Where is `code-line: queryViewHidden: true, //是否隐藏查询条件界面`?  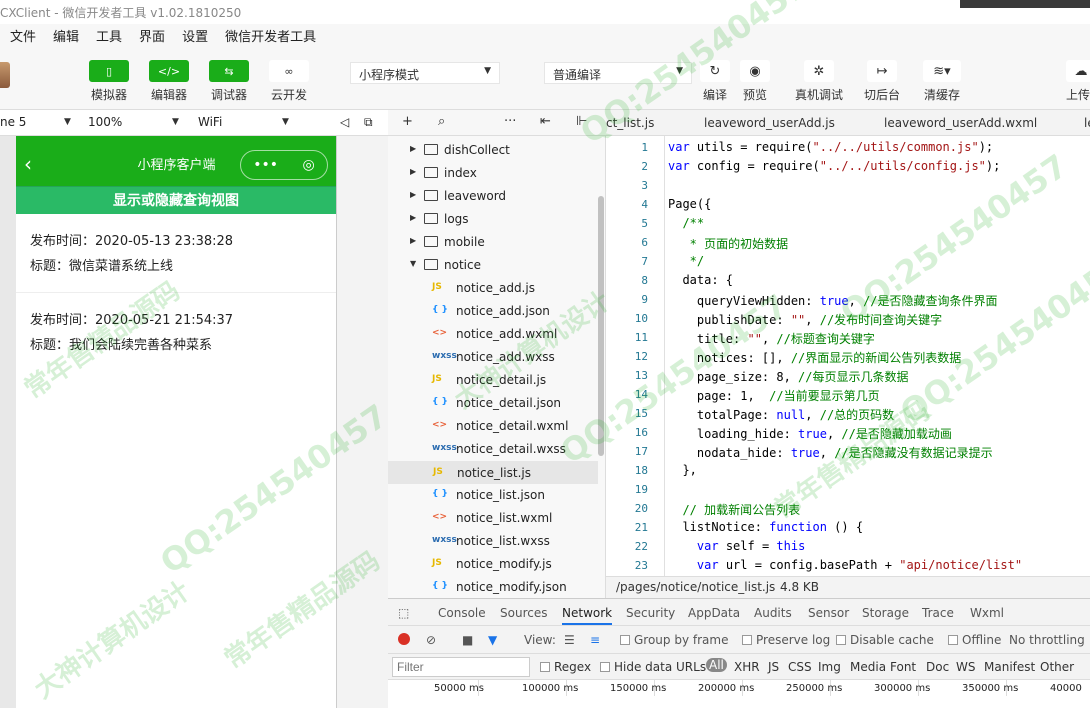 code-line: queryViewHidden: true, //是否隐藏查询条件界面 is located at coordinates (833, 300).